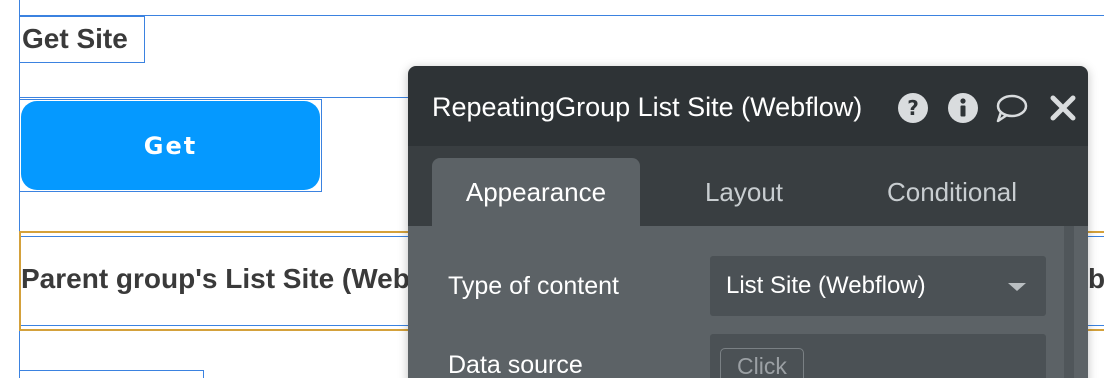  I want to click on panel-header: RepeatingGroup List Site (Webflow) ?, so click(748, 106).